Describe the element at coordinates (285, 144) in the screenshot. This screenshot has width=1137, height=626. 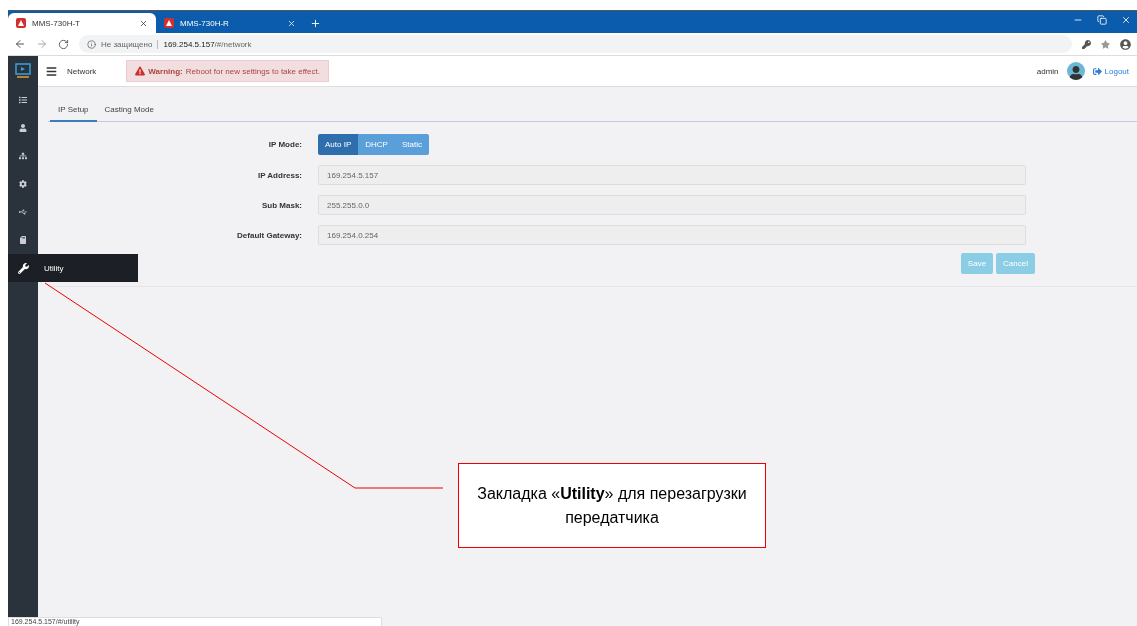
I see `field-label: IP Mode:` at that location.